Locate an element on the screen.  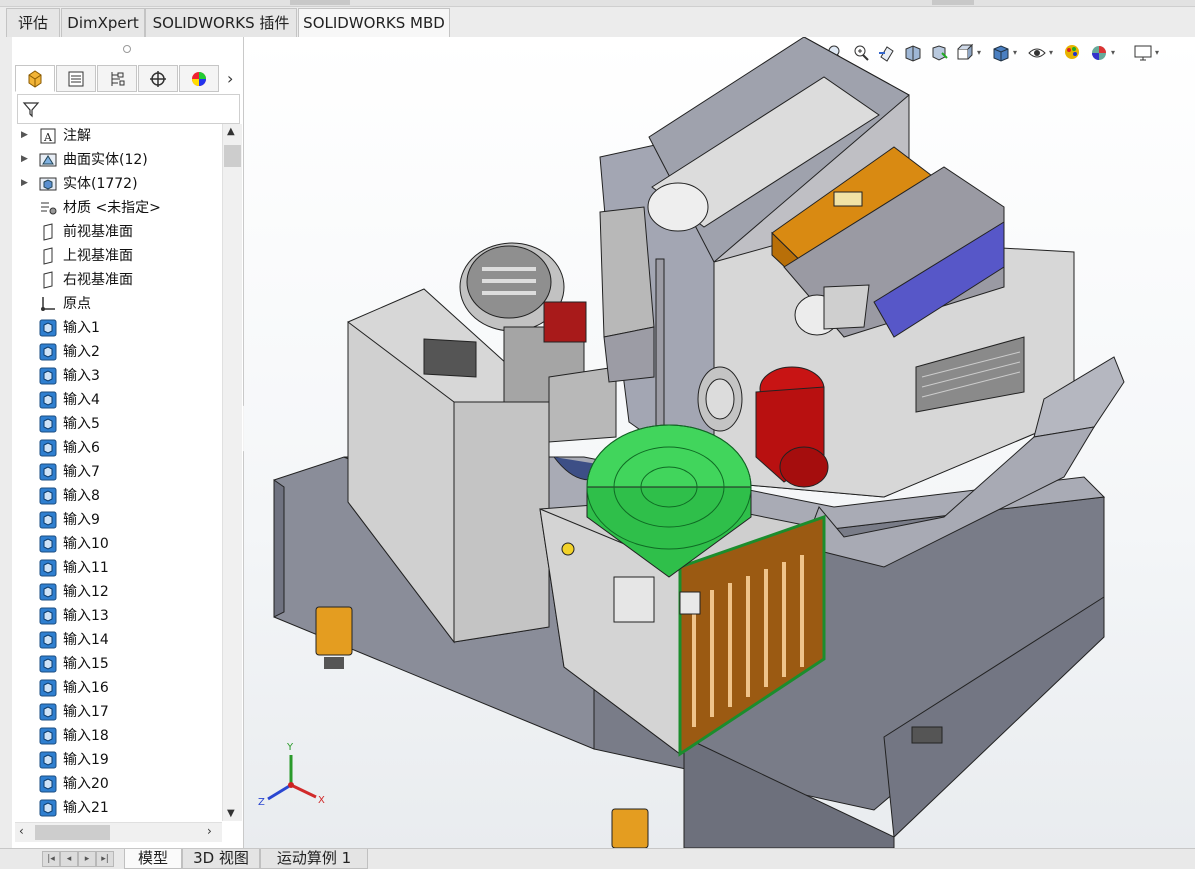
tree-node: ▶ A 注解 is located at coordinates (117, 136).